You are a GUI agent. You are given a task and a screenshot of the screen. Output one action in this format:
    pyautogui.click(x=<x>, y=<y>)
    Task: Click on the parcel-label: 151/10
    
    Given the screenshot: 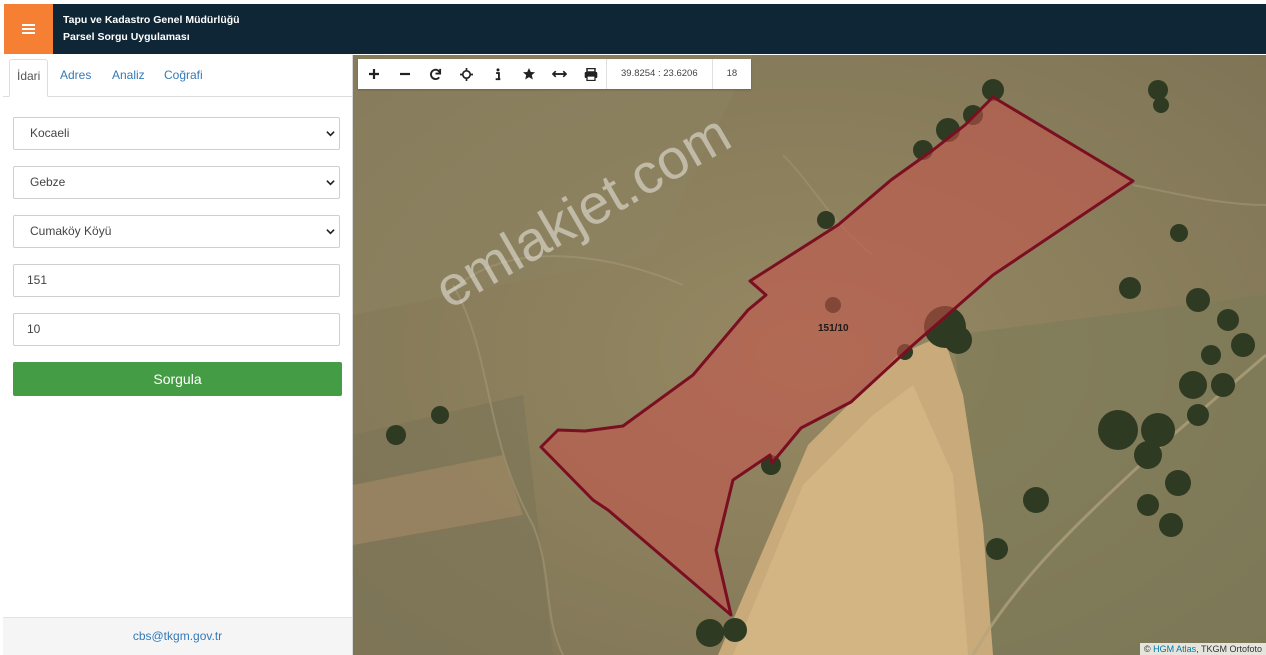 What is the action you would take?
    pyautogui.click(x=833, y=328)
    